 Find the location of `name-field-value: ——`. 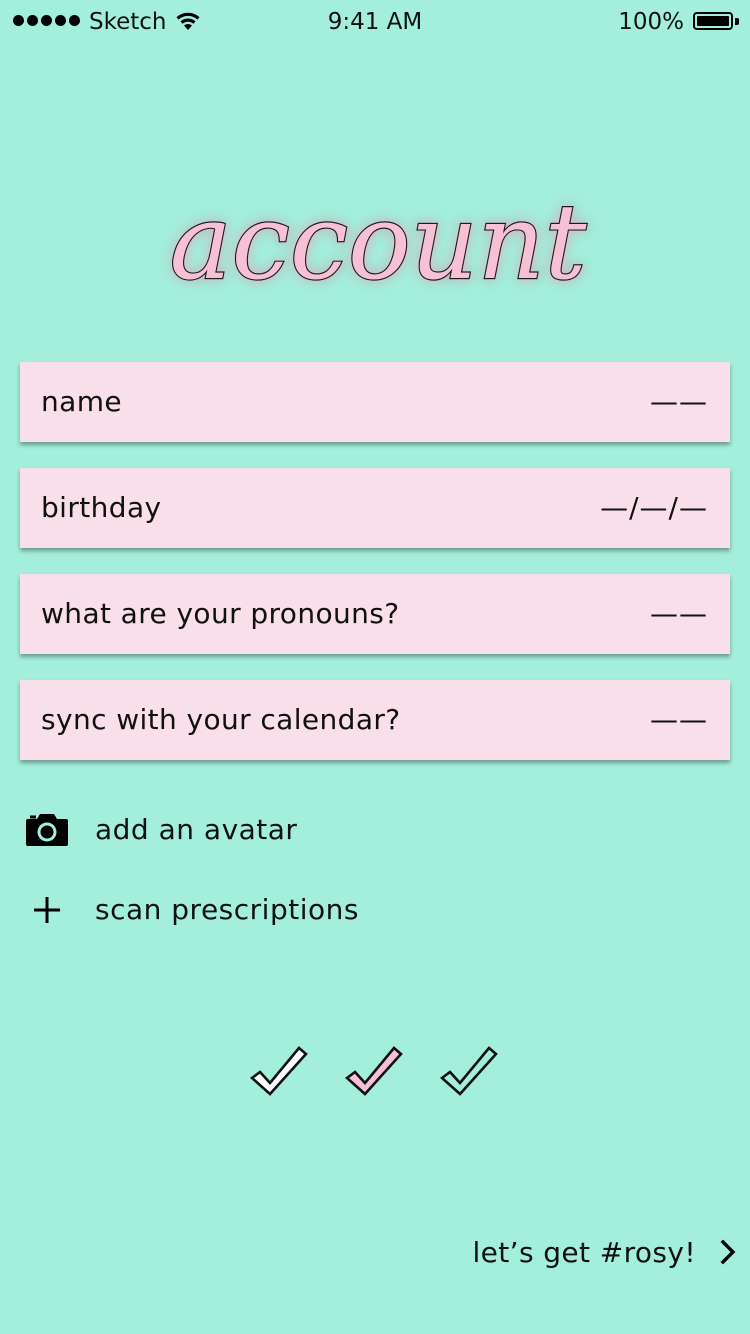

name-field-value: —— is located at coordinates (679, 401).